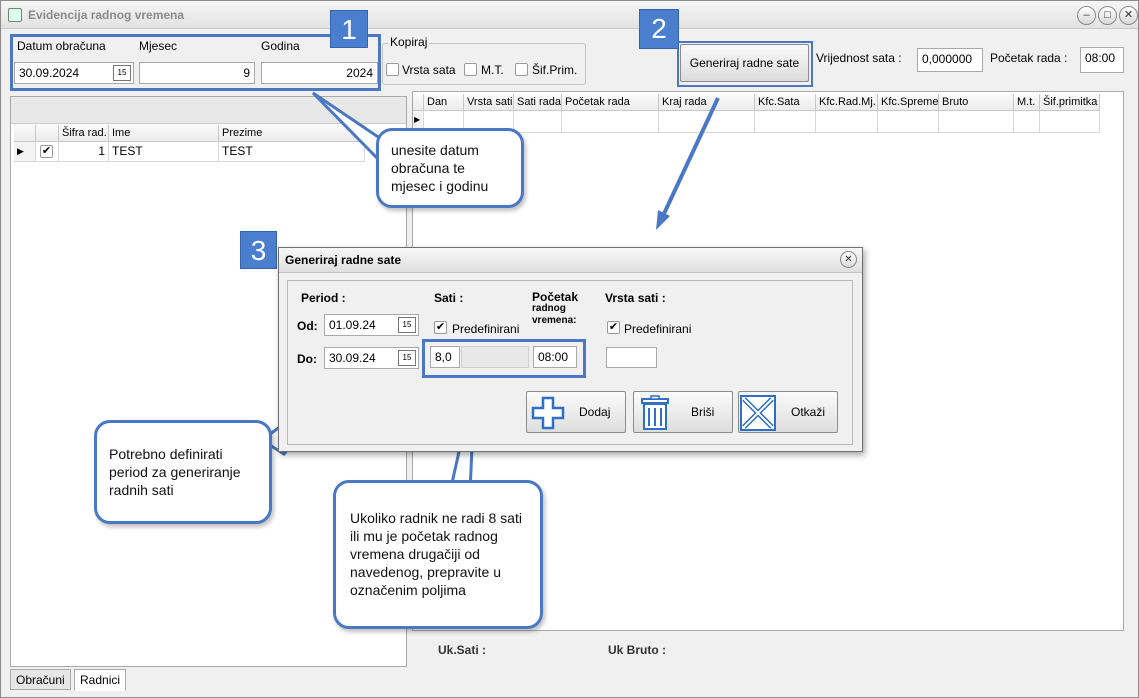 The image size is (1139, 698). What do you see at coordinates (418, 102) in the screenshot?
I see `hours-grid-corner` at bounding box center [418, 102].